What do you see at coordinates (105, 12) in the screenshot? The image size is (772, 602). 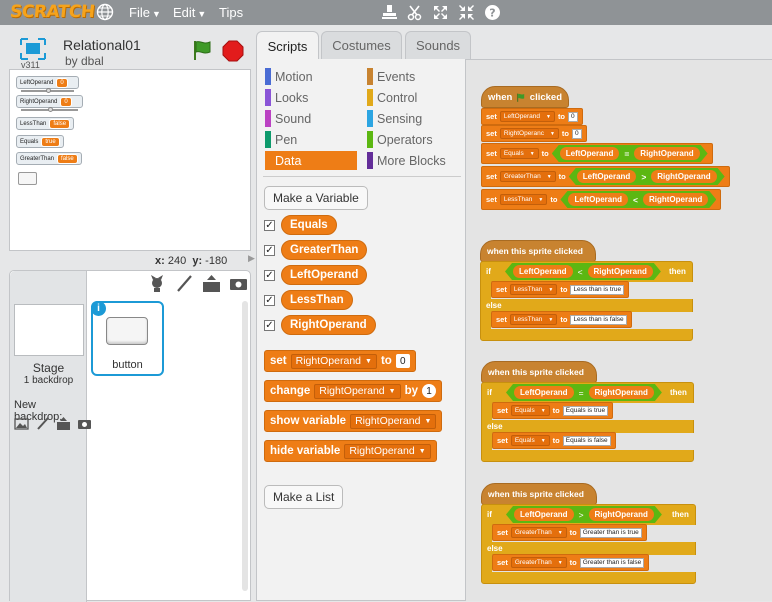 I see `globe-icon` at bounding box center [105, 12].